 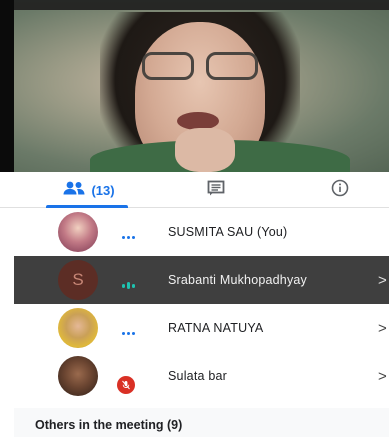 What do you see at coordinates (194, 190) in the screenshot?
I see `meeting-tab-bar: (13)` at bounding box center [194, 190].